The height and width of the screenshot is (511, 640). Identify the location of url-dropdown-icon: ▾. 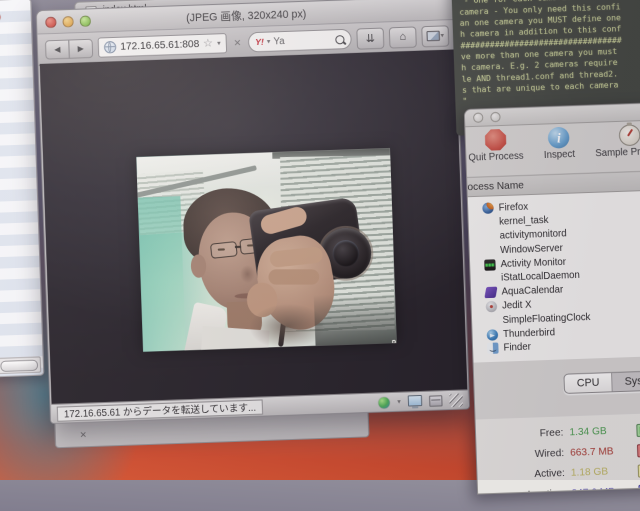
(219, 43).